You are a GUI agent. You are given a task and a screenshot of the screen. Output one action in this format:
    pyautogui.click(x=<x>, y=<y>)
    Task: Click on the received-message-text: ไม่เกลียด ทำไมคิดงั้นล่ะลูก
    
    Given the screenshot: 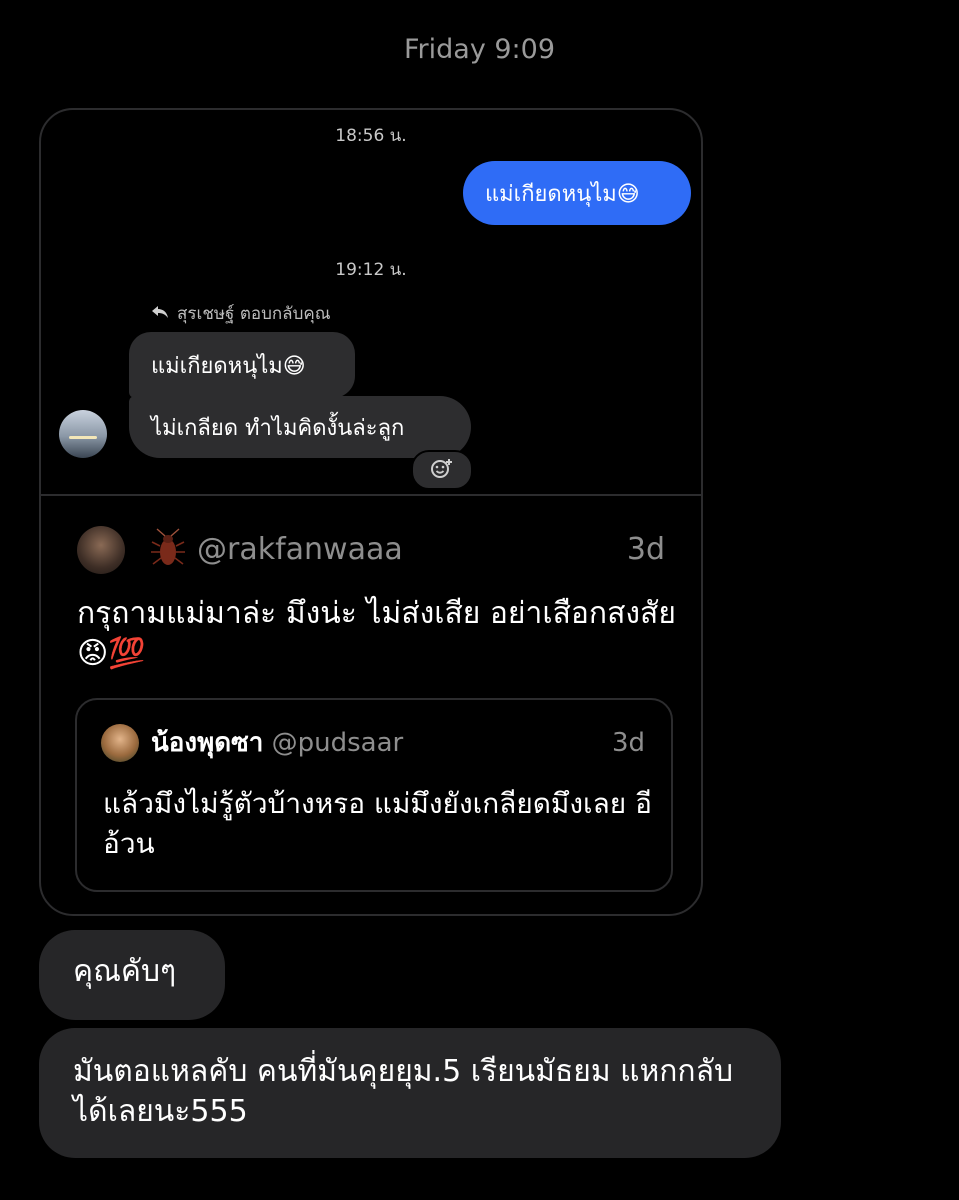 What is the action you would take?
    pyautogui.click(x=278, y=428)
    